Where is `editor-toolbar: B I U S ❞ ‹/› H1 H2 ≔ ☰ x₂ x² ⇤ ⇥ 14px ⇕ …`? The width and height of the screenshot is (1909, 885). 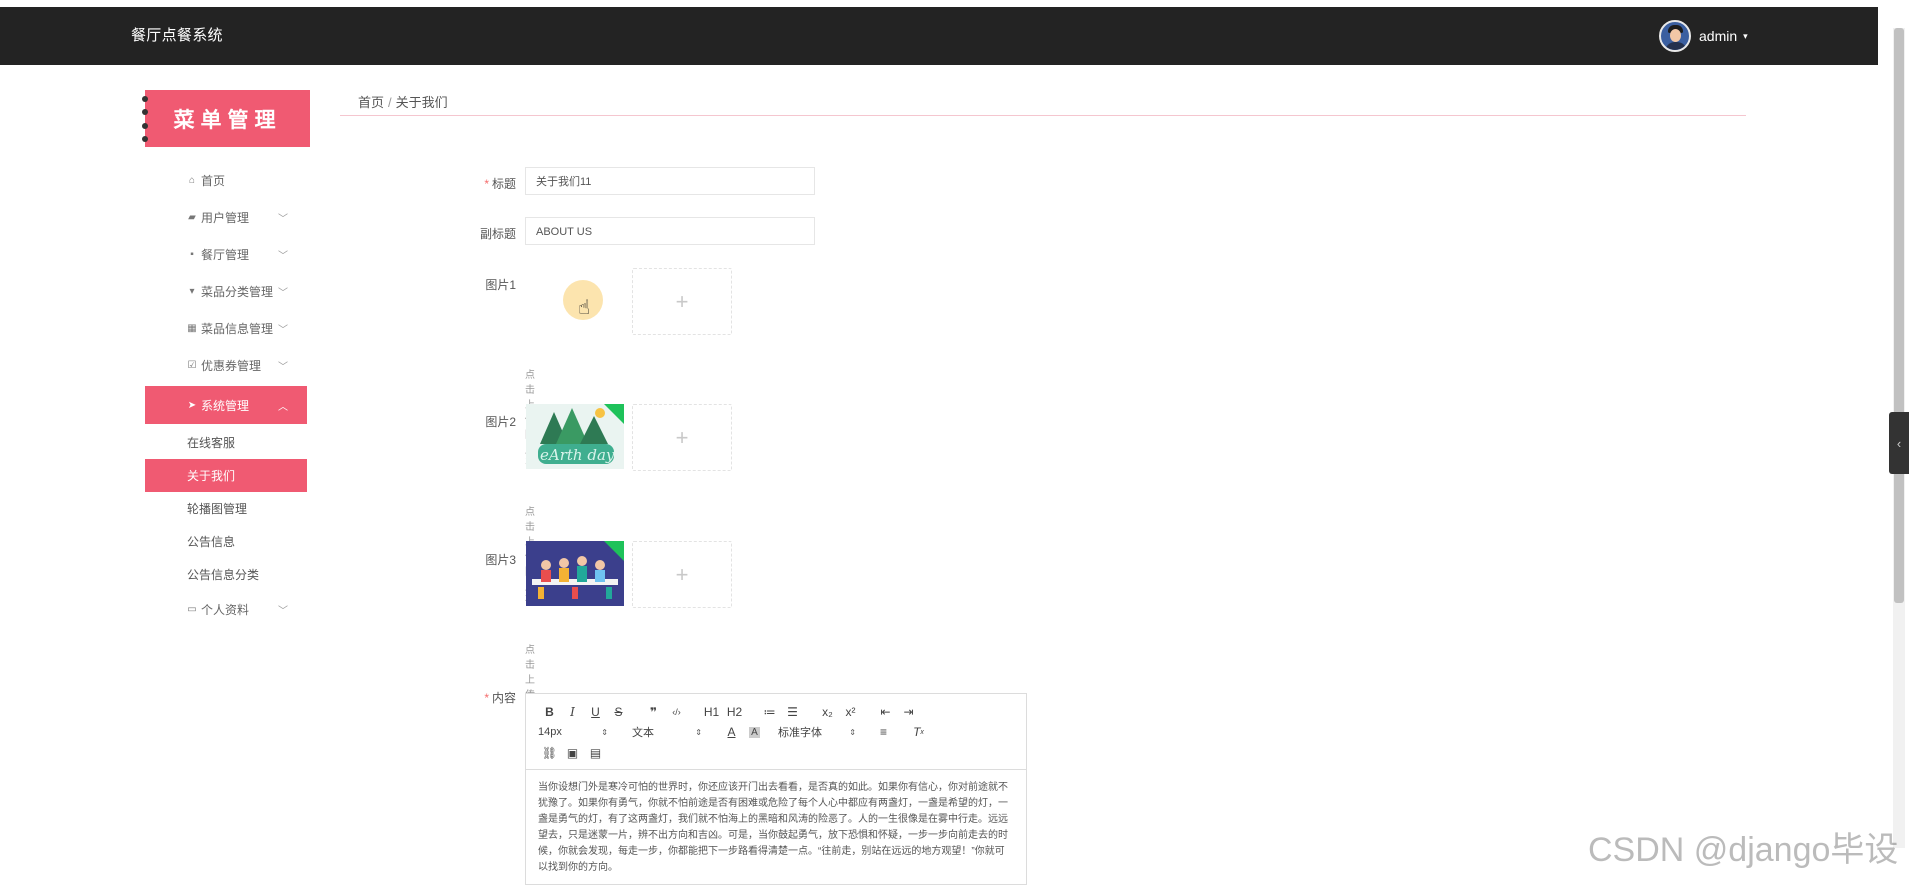
editor-toolbar: B I U S ❞ ‹/› H1 H2 ≔ ☰ x₂ x² ⇤ ⇥ 14px ⇕ … is located at coordinates (776, 732).